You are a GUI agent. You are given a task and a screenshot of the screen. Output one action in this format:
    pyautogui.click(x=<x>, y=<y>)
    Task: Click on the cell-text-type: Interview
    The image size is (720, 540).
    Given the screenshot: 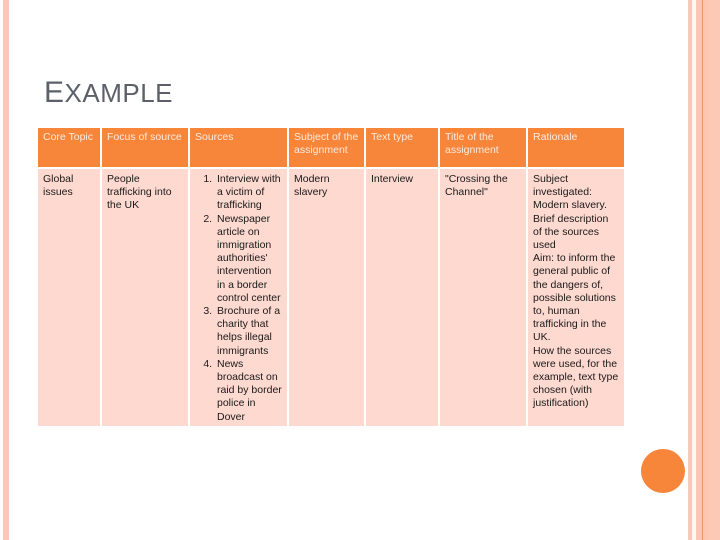 What is the action you would take?
    pyautogui.click(x=402, y=297)
    